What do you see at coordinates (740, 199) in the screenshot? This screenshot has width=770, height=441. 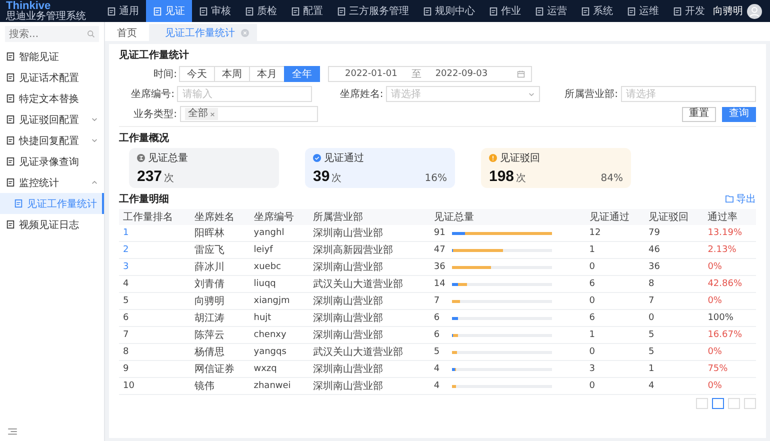 I see `export-link: 导出` at bounding box center [740, 199].